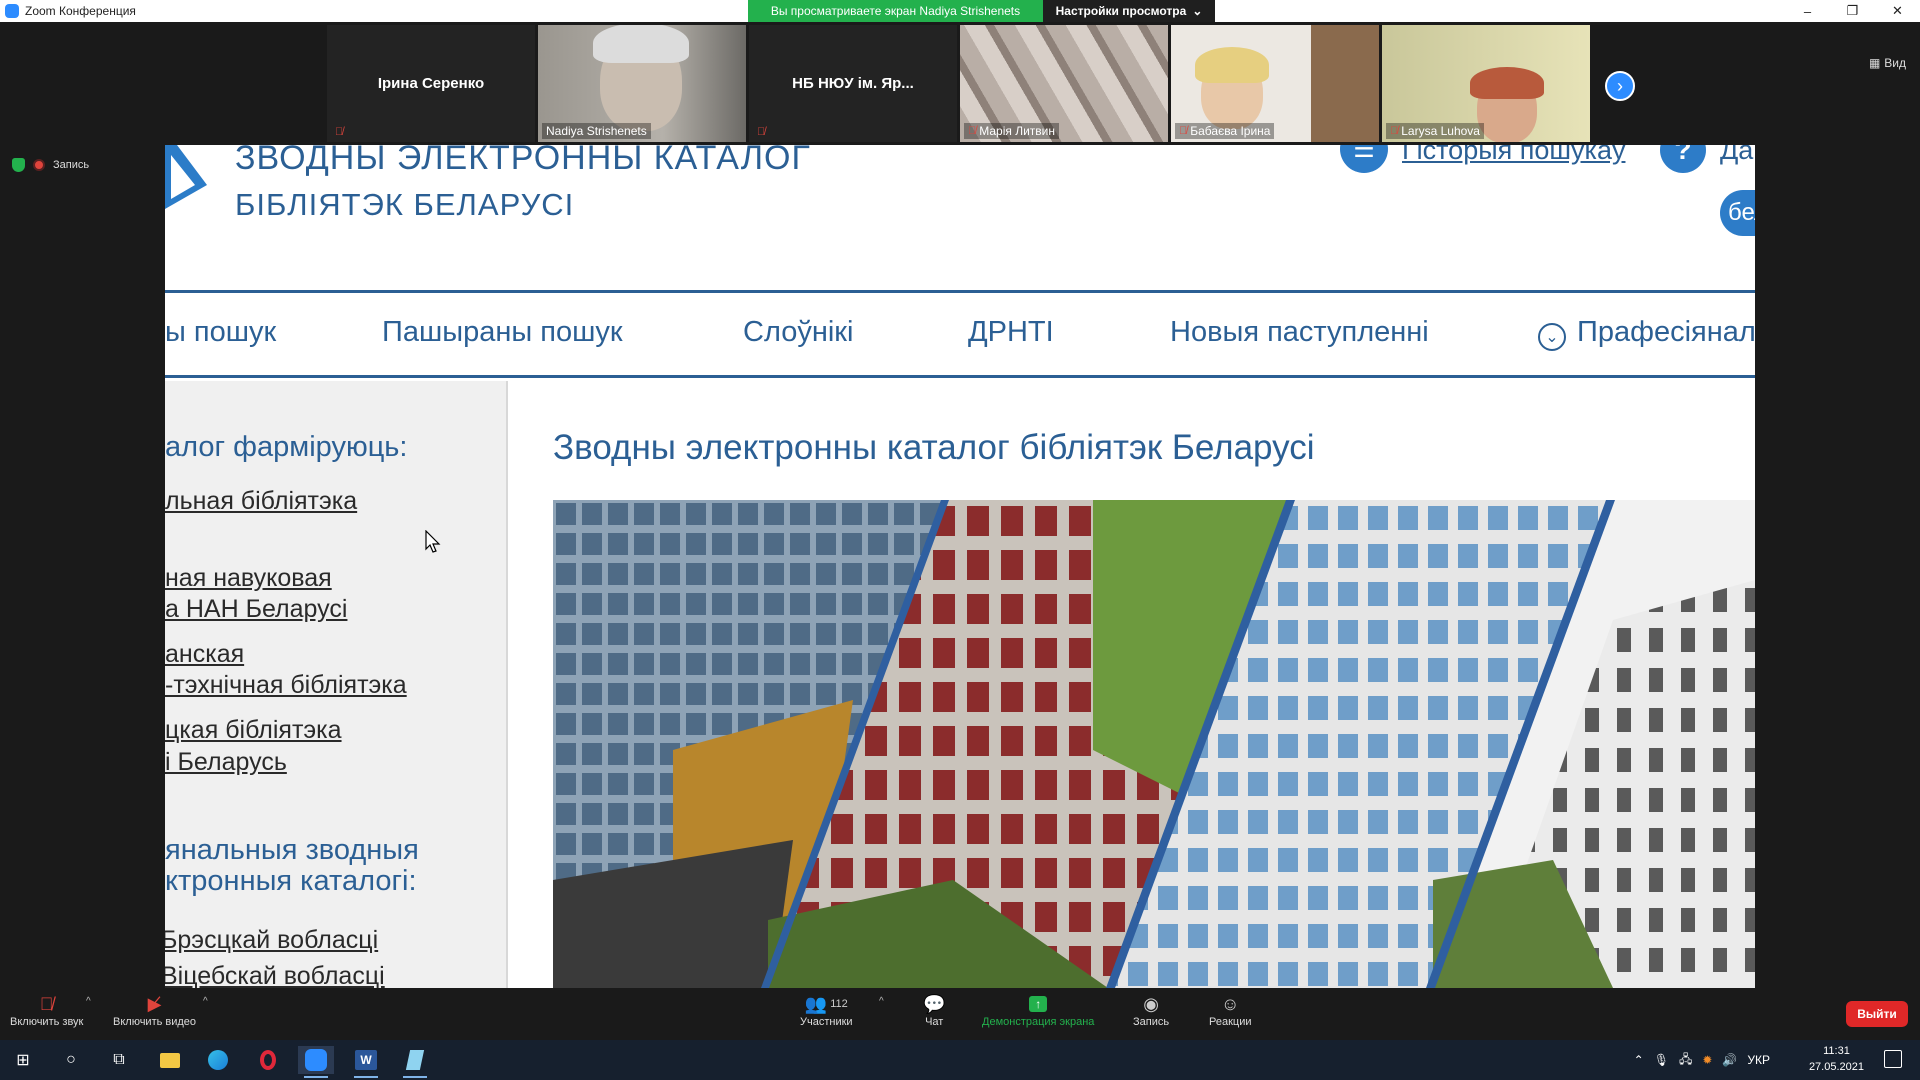 The height and width of the screenshot is (1080, 1920). Describe the element at coordinates (881, 1001) in the screenshot. I see `participants-caret-icon: ^` at that location.